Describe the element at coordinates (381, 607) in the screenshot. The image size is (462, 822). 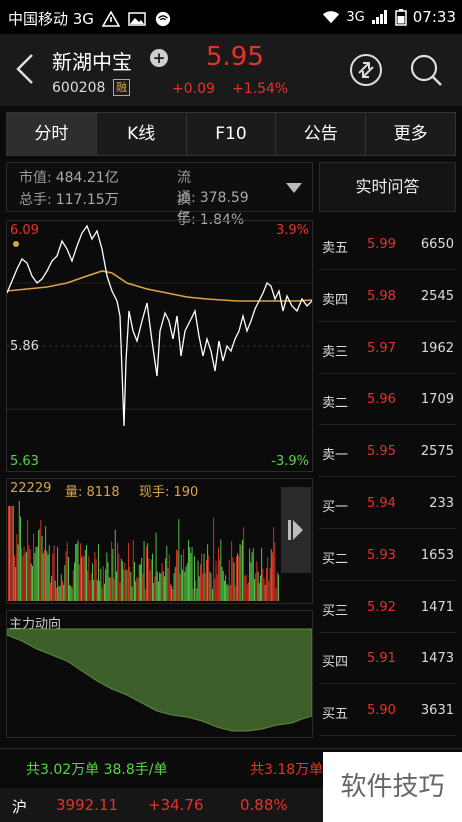
I see `order-price: 5.92` at that location.